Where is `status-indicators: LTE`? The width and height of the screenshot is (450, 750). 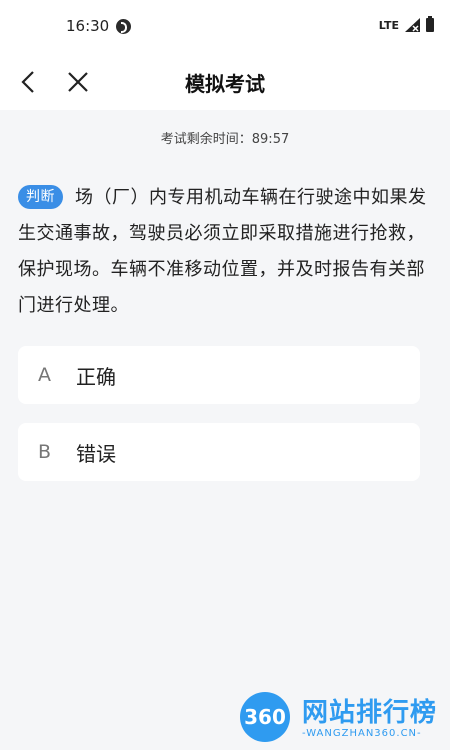
status-indicators: LTE is located at coordinates (406, 24).